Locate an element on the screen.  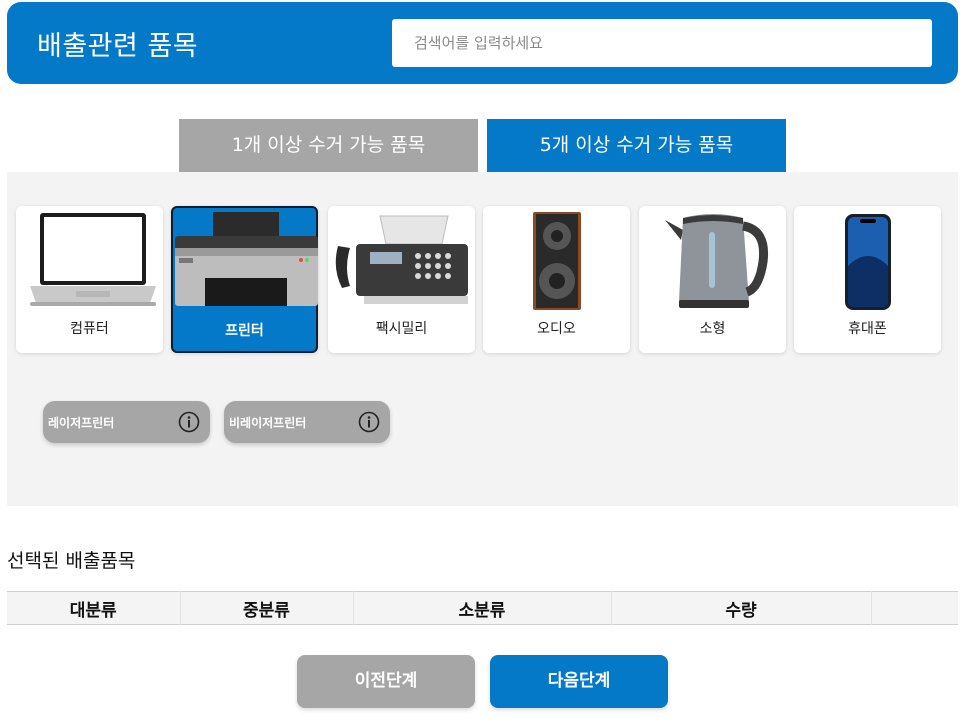
table-header-row: 대분류 중분류 소분류 수량 is located at coordinates (482, 608).